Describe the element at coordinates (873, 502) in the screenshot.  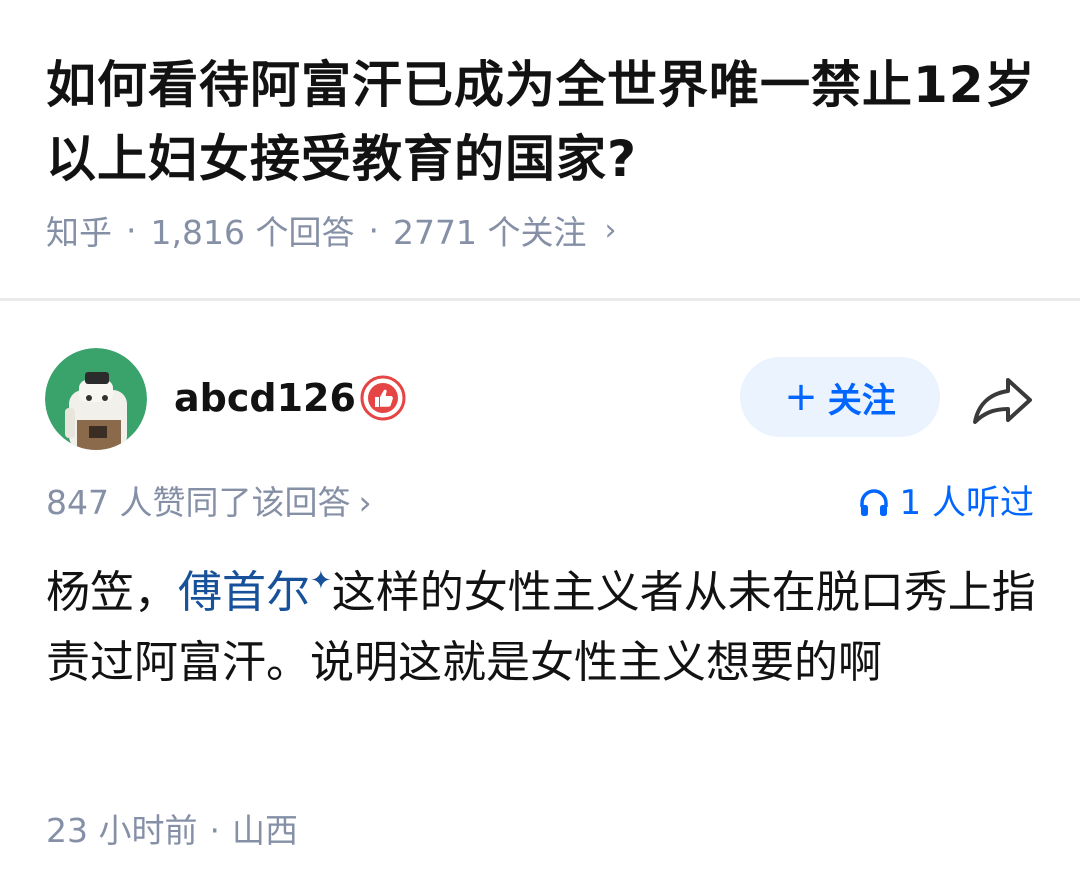
I see `headphones-icon` at that location.